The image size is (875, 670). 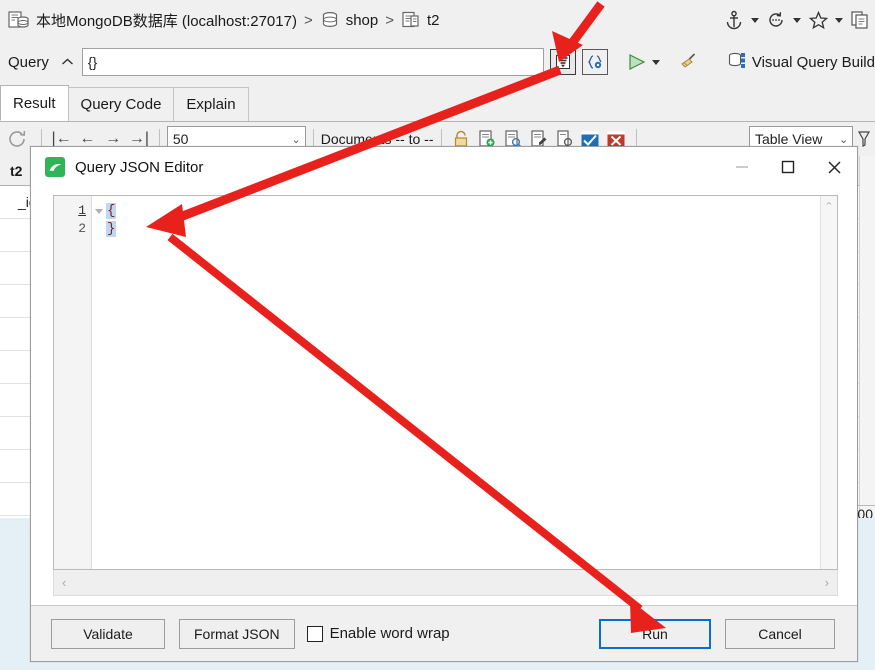 What do you see at coordinates (19, 20) in the screenshot?
I see `server-icon` at bounding box center [19, 20].